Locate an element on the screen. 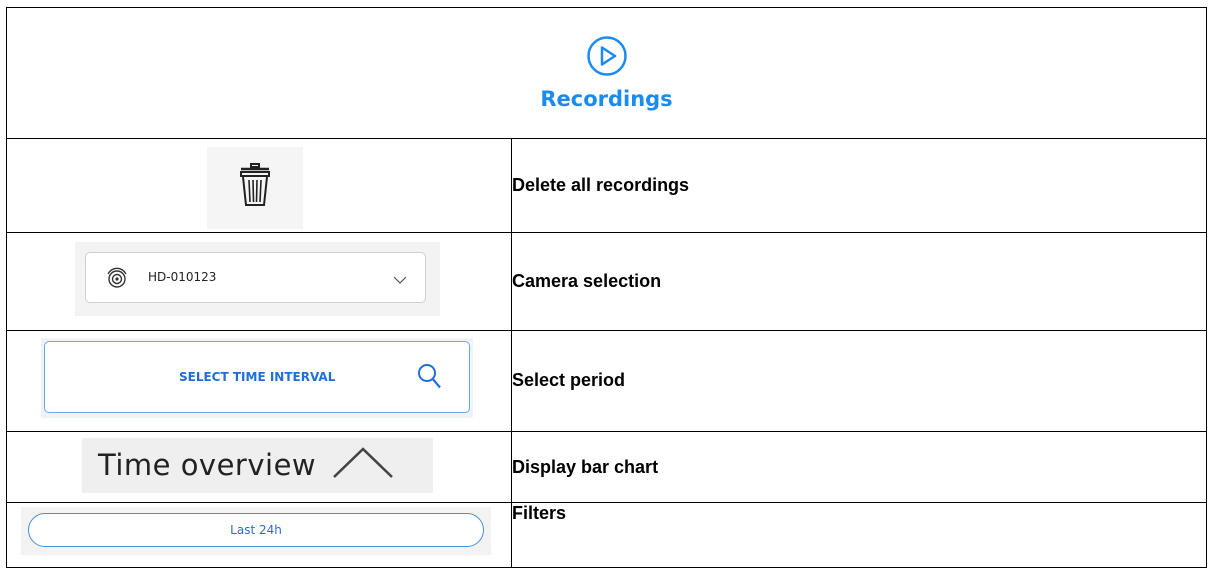  screenshot-cell: Last 24h is located at coordinates (259, 535).